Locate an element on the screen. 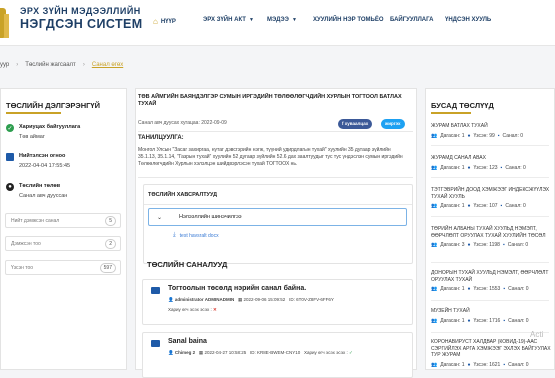 This screenshot has width=555, height=378. calendar-icon is located at coordinates (10, 157).